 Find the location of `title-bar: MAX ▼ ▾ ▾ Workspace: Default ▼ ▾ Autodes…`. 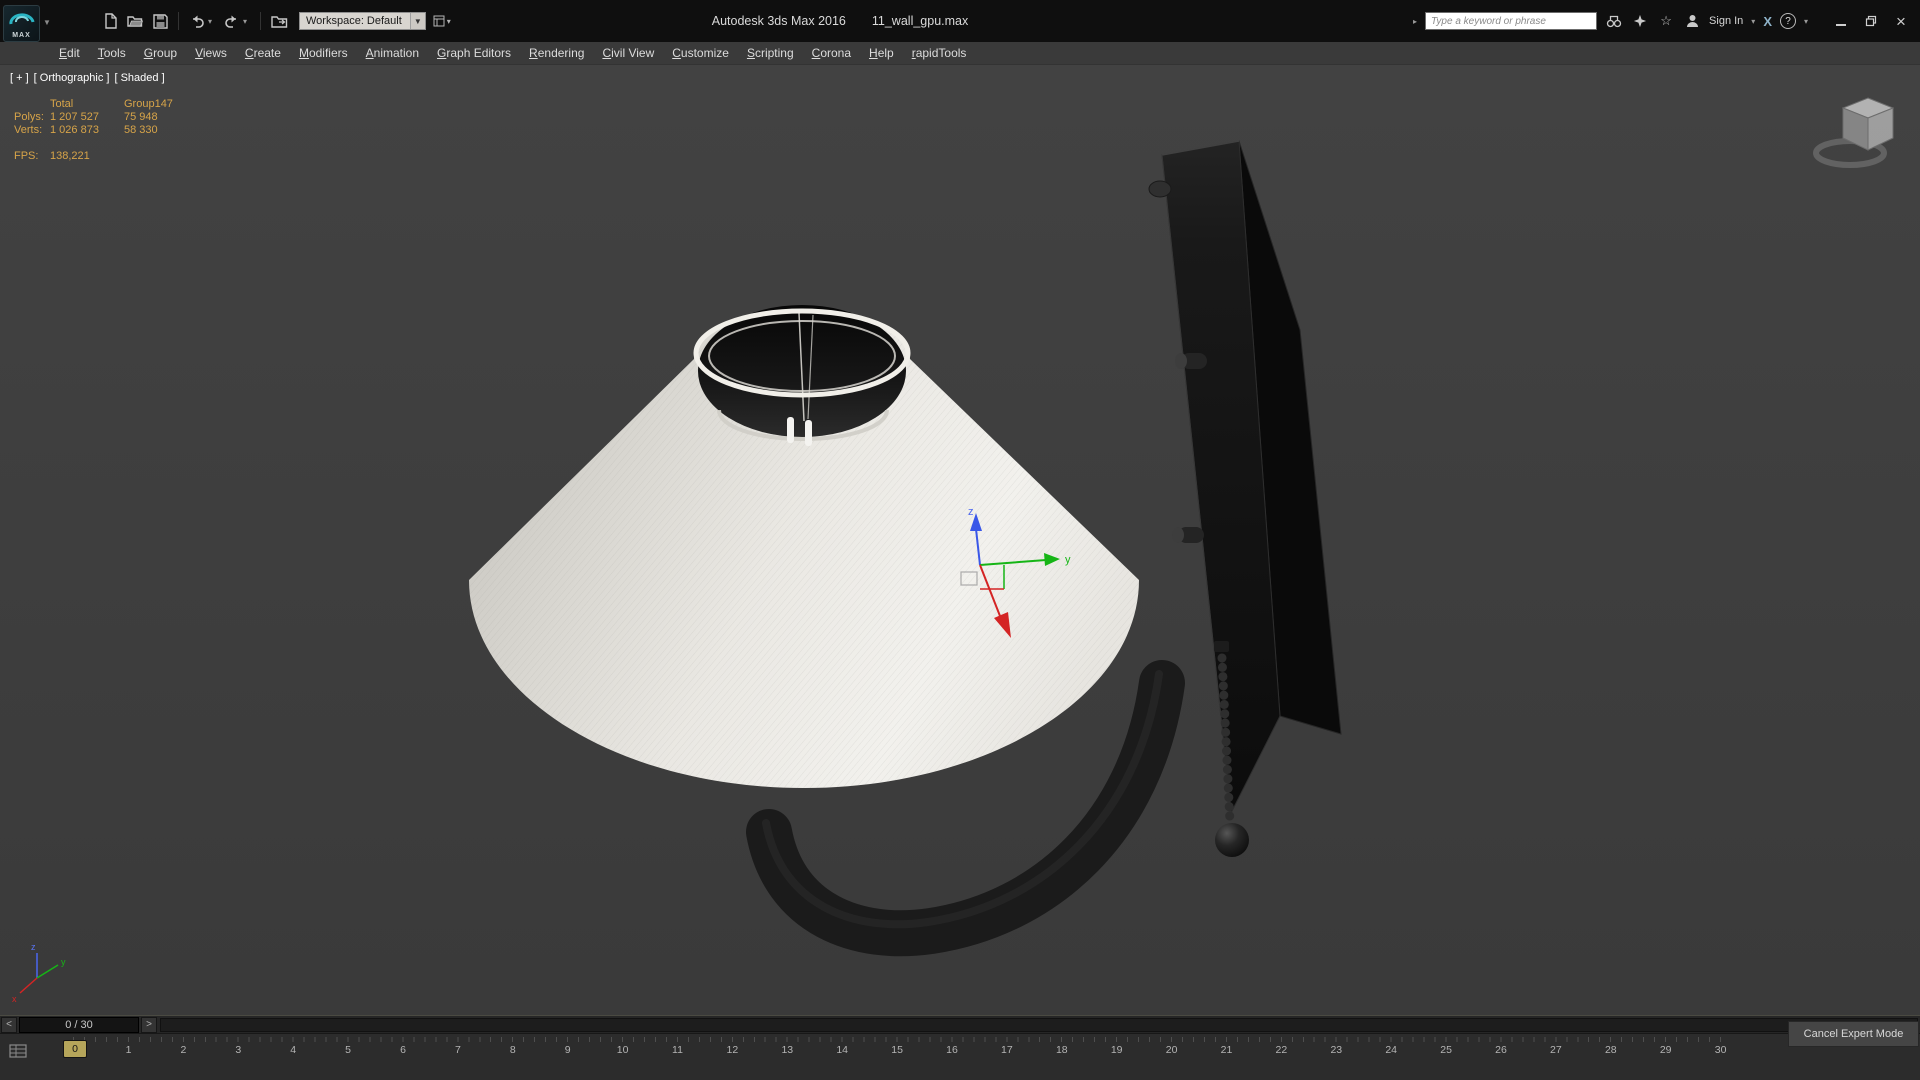

title-bar: MAX ▼ ▾ ▾ Workspace: Default ▼ ▾ Autodes… is located at coordinates (960, 21).